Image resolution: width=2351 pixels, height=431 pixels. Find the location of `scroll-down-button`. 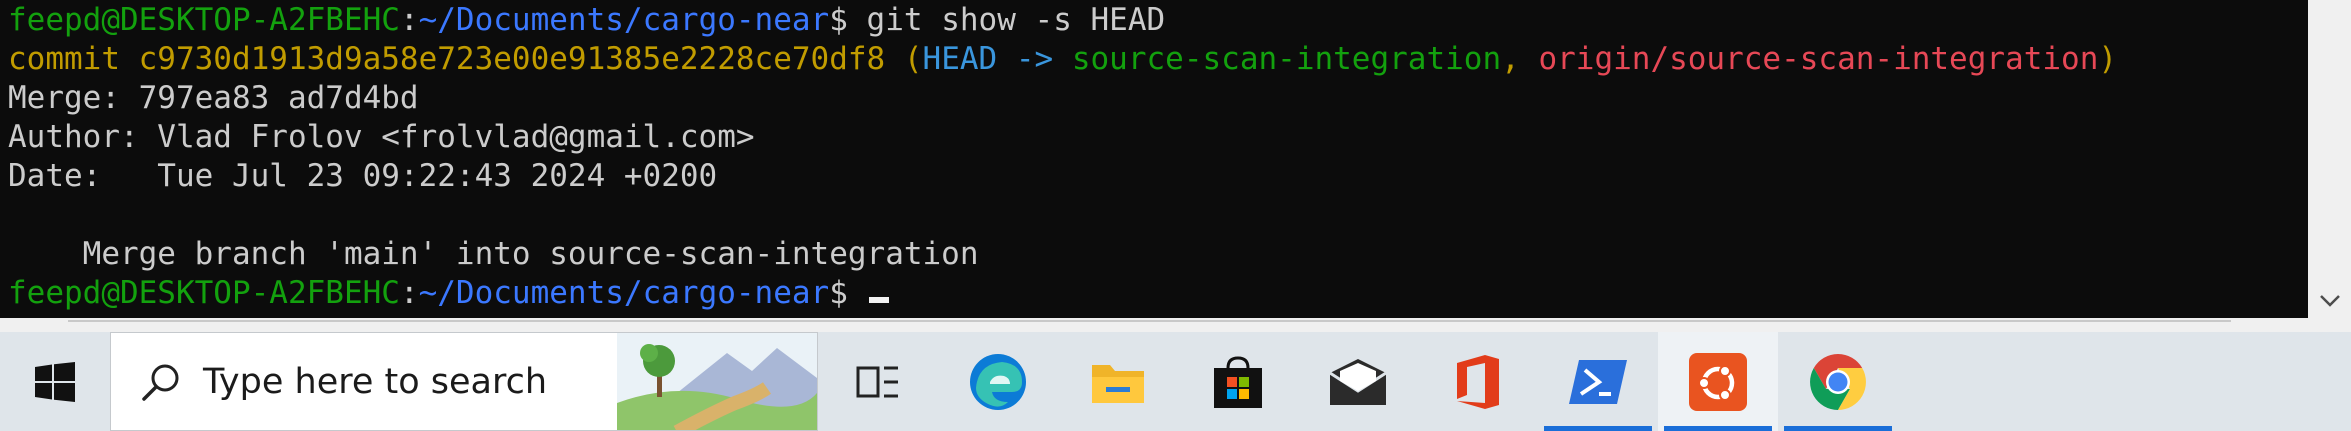

scroll-down-button is located at coordinates (2329, 301).